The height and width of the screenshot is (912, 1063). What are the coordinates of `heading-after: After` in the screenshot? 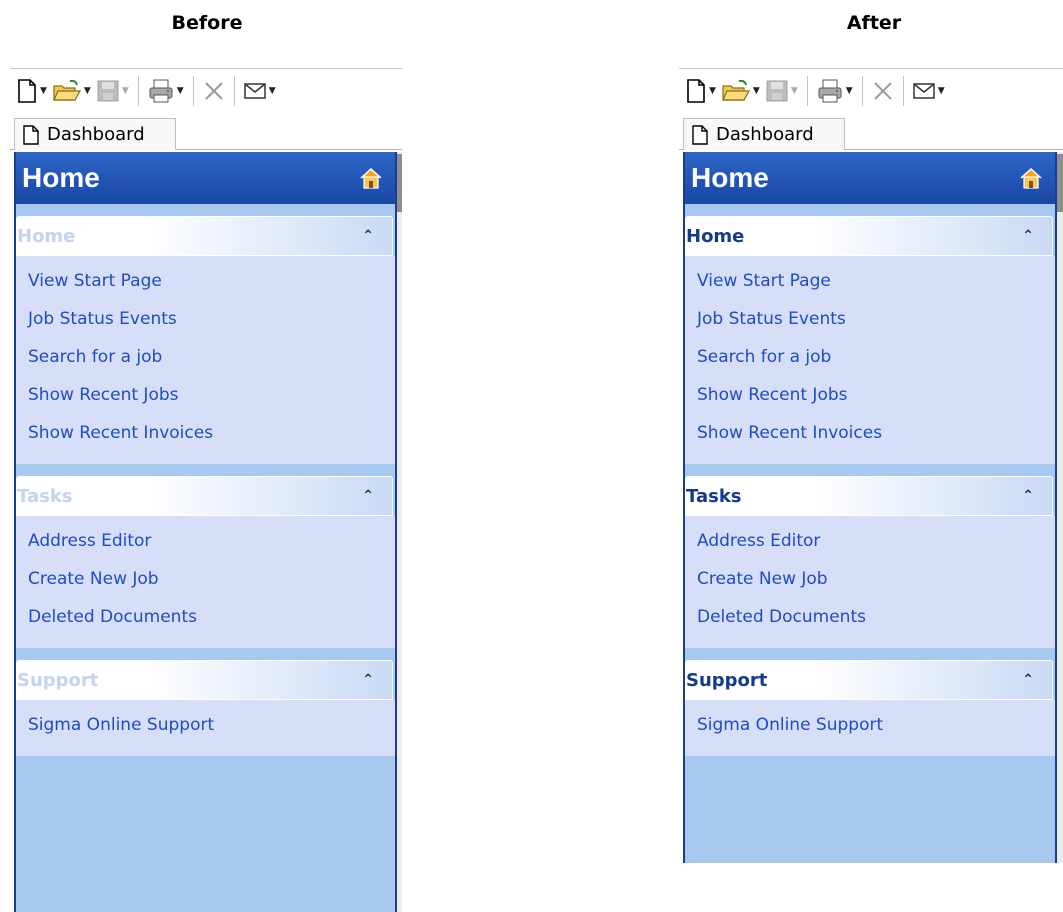 It's located at (874, 23).